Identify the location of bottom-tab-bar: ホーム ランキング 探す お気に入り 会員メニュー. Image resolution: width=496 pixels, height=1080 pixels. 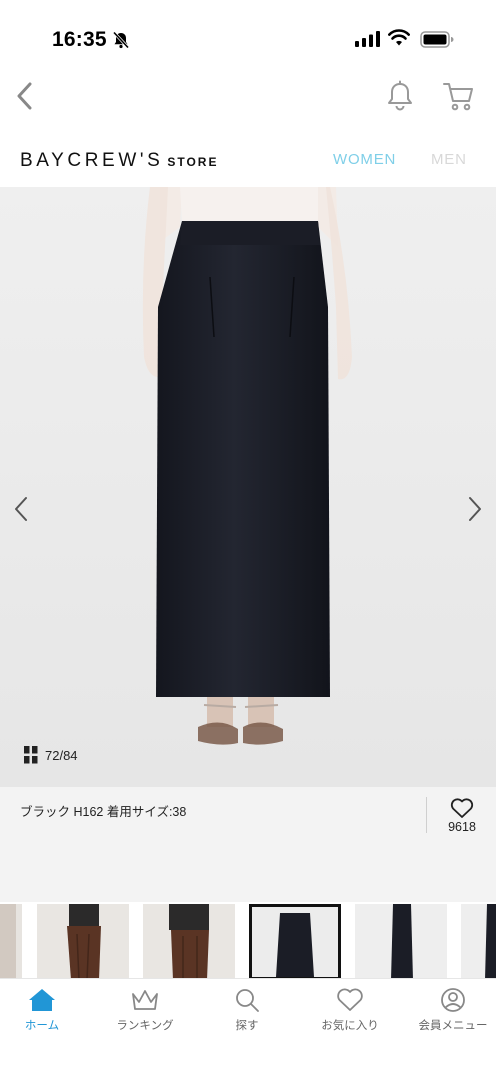
(248, 1029).